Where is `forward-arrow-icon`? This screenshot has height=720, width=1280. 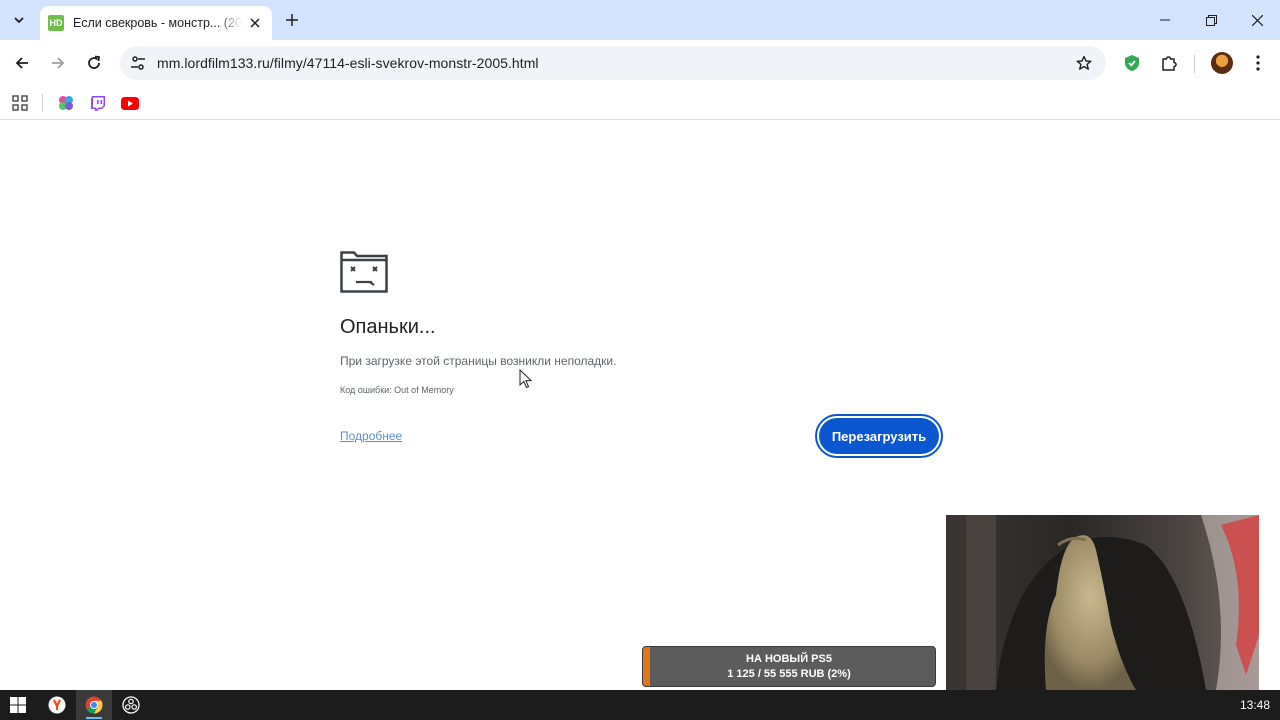
forward-arrow-icon is located at coordinates (58, 63).